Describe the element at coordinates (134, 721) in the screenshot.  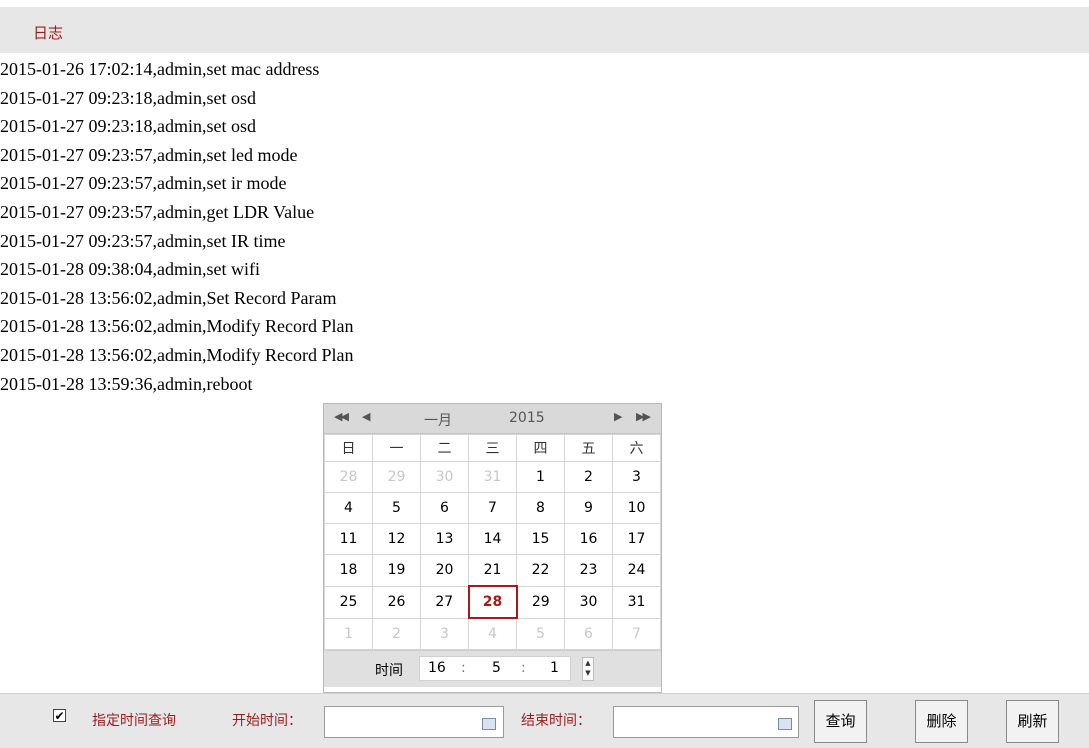
I see `time-filter-label: 指定时间查询` at that location.